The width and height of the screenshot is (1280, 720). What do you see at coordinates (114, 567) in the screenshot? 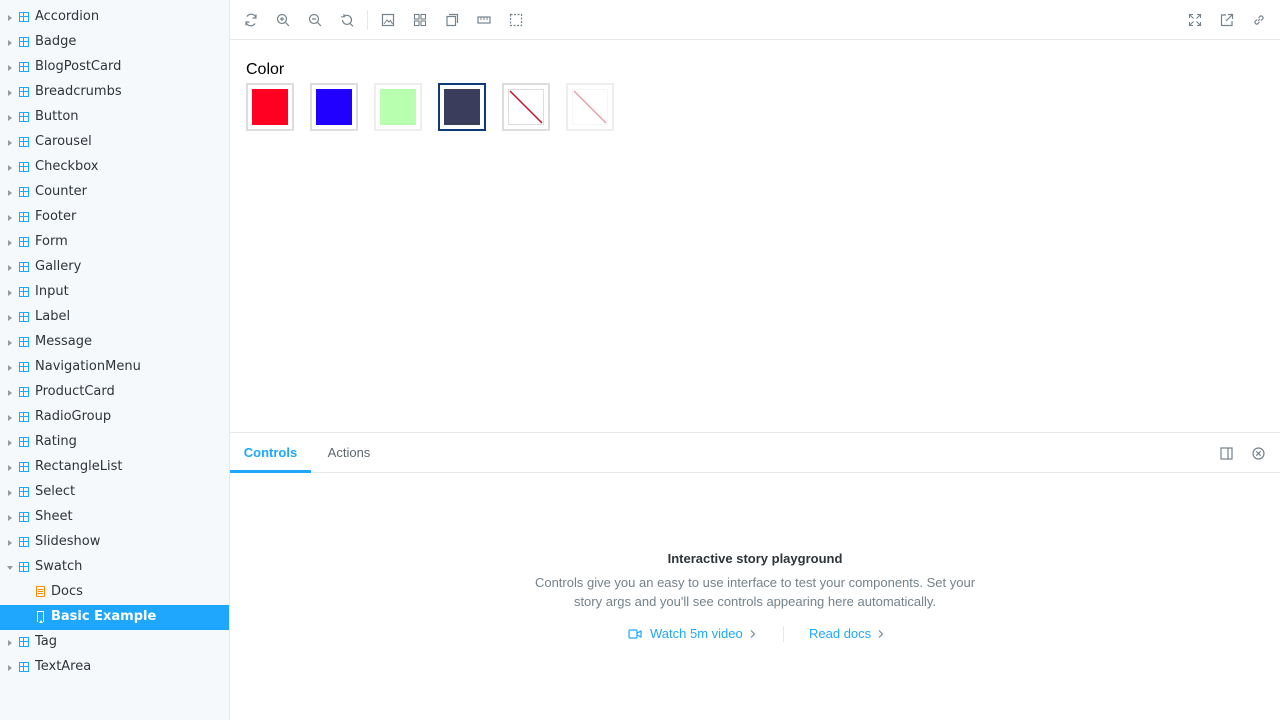
I see `sidebar-item-swatch: Swatch` at bounding box center [114, 567].